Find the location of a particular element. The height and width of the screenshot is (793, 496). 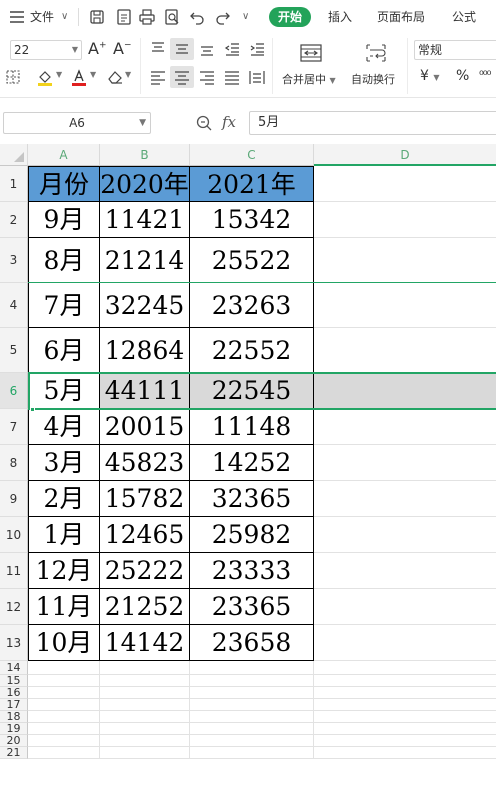

merge-center-icon is located at coordinates (311, 53).